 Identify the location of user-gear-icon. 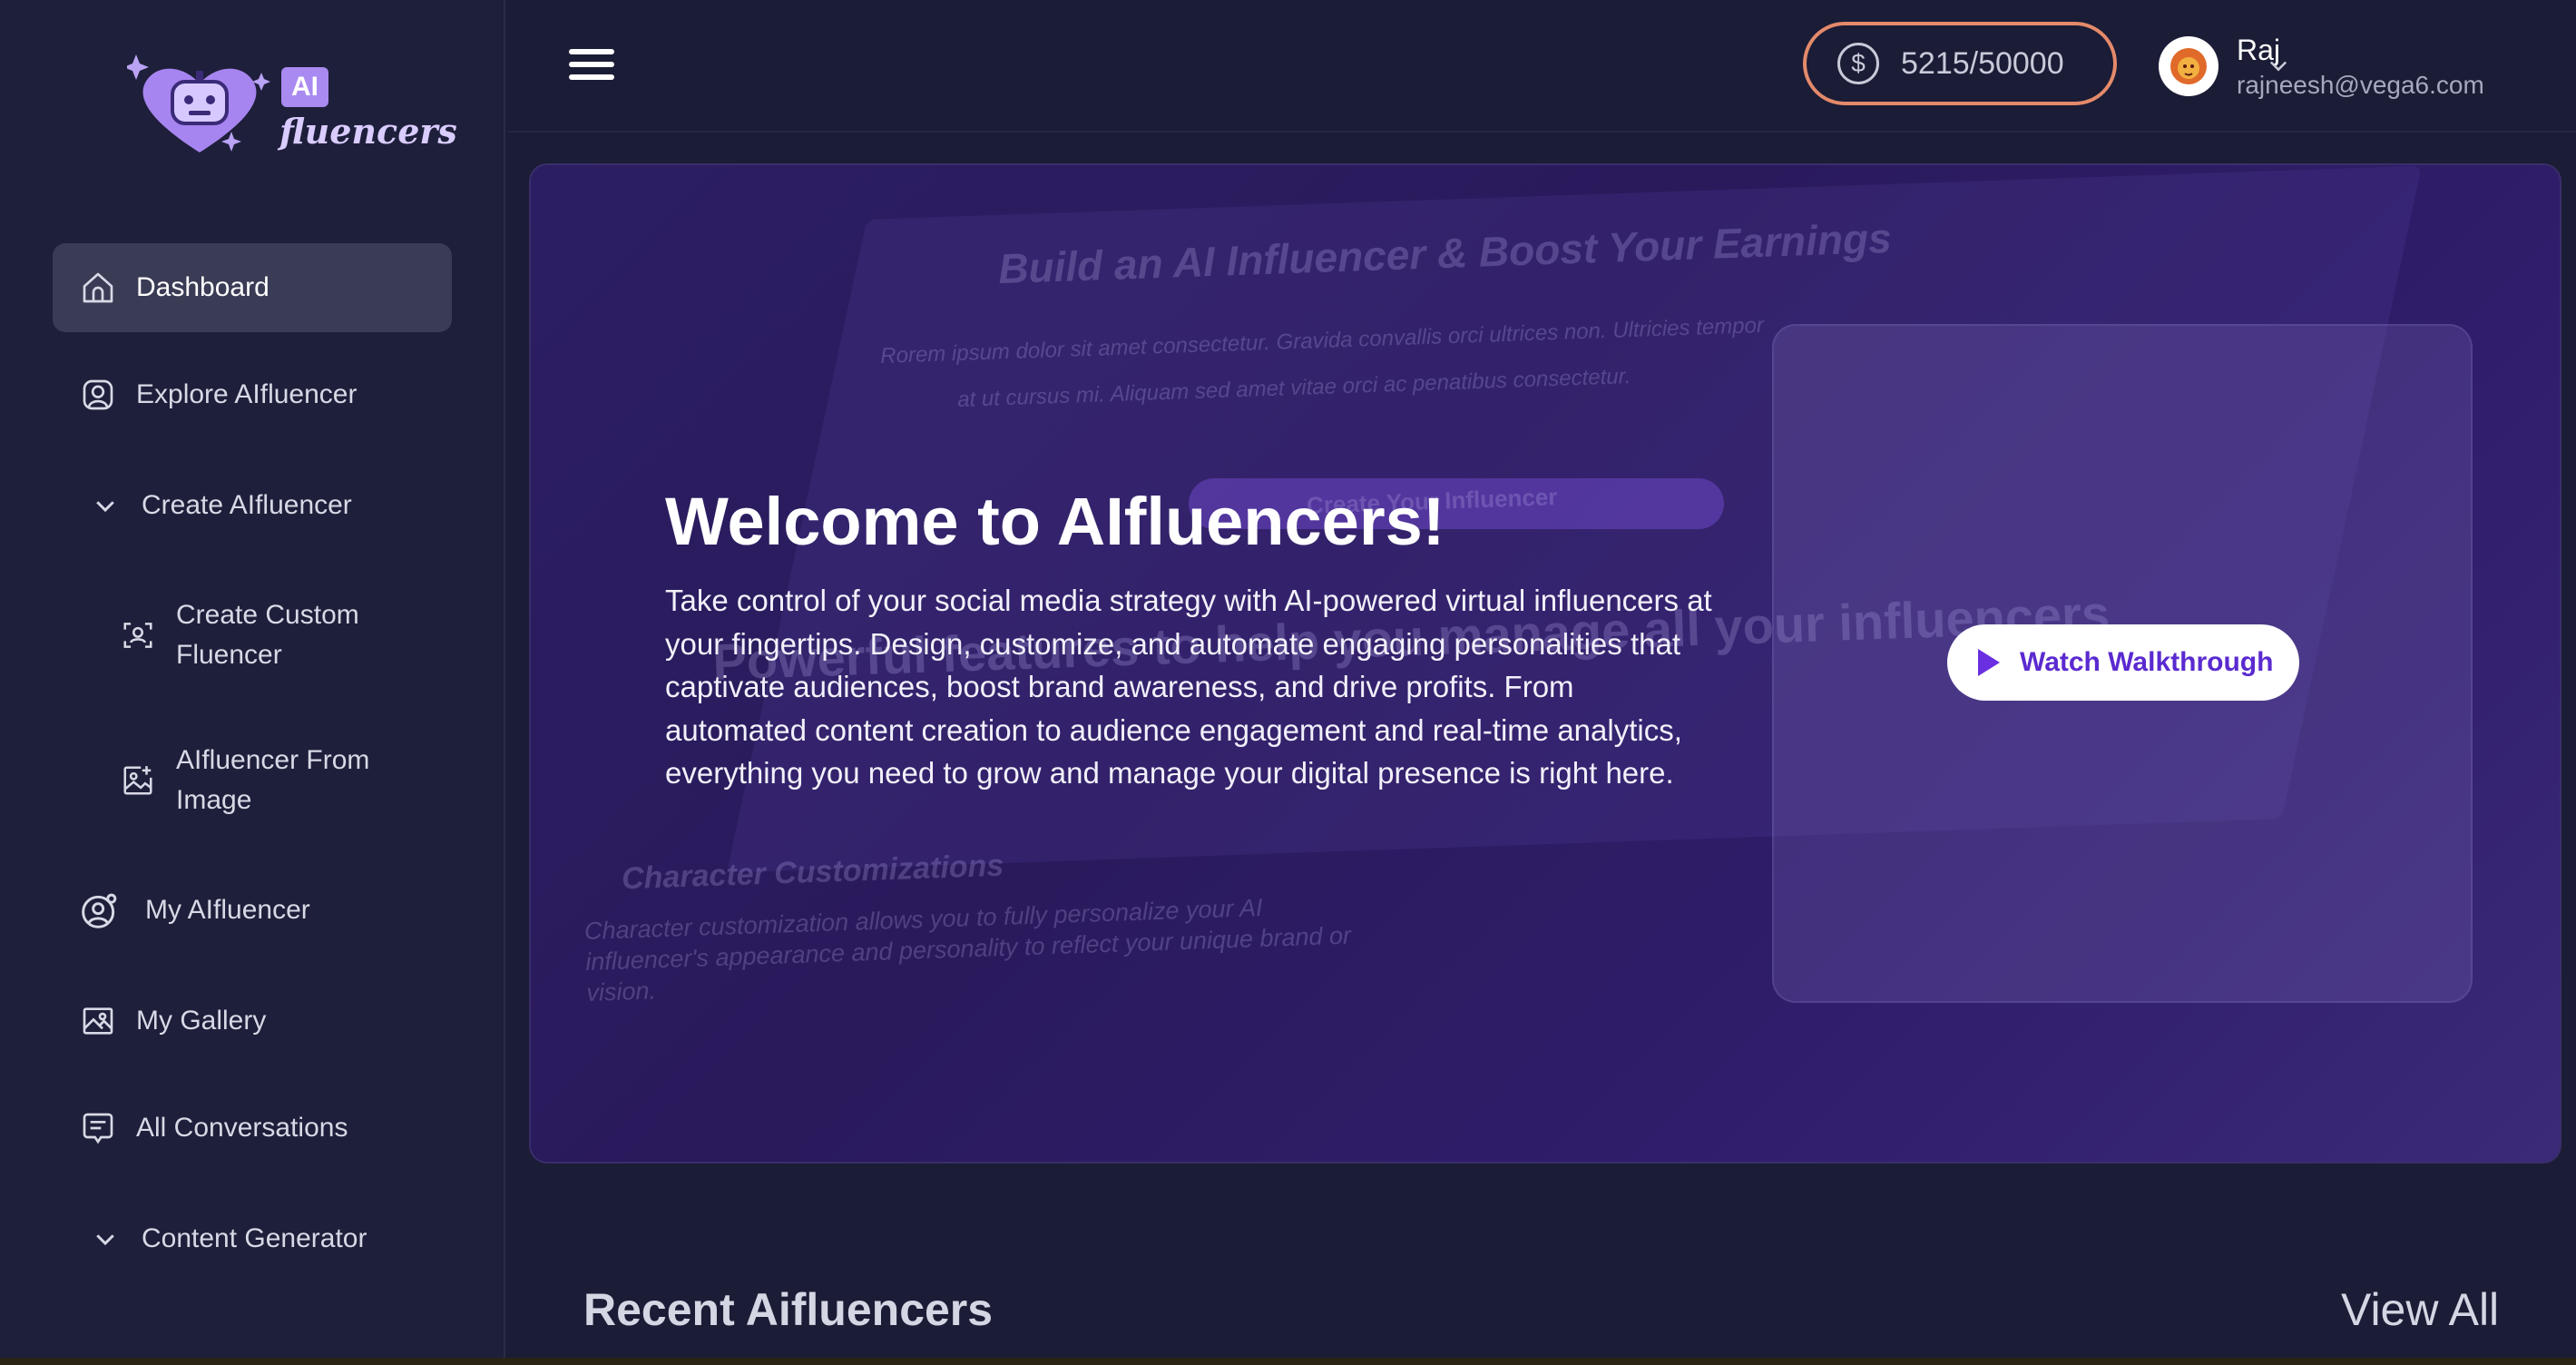
(100, 910).